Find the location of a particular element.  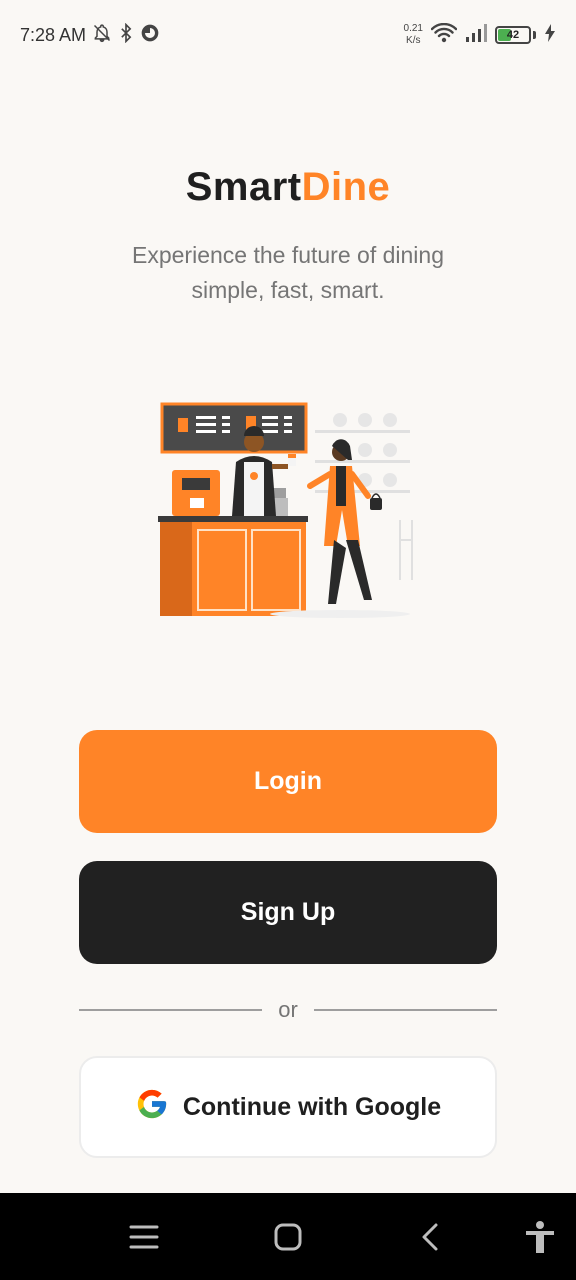

google-signin-button: Continue with Google is located at coordinates (288, 1107).